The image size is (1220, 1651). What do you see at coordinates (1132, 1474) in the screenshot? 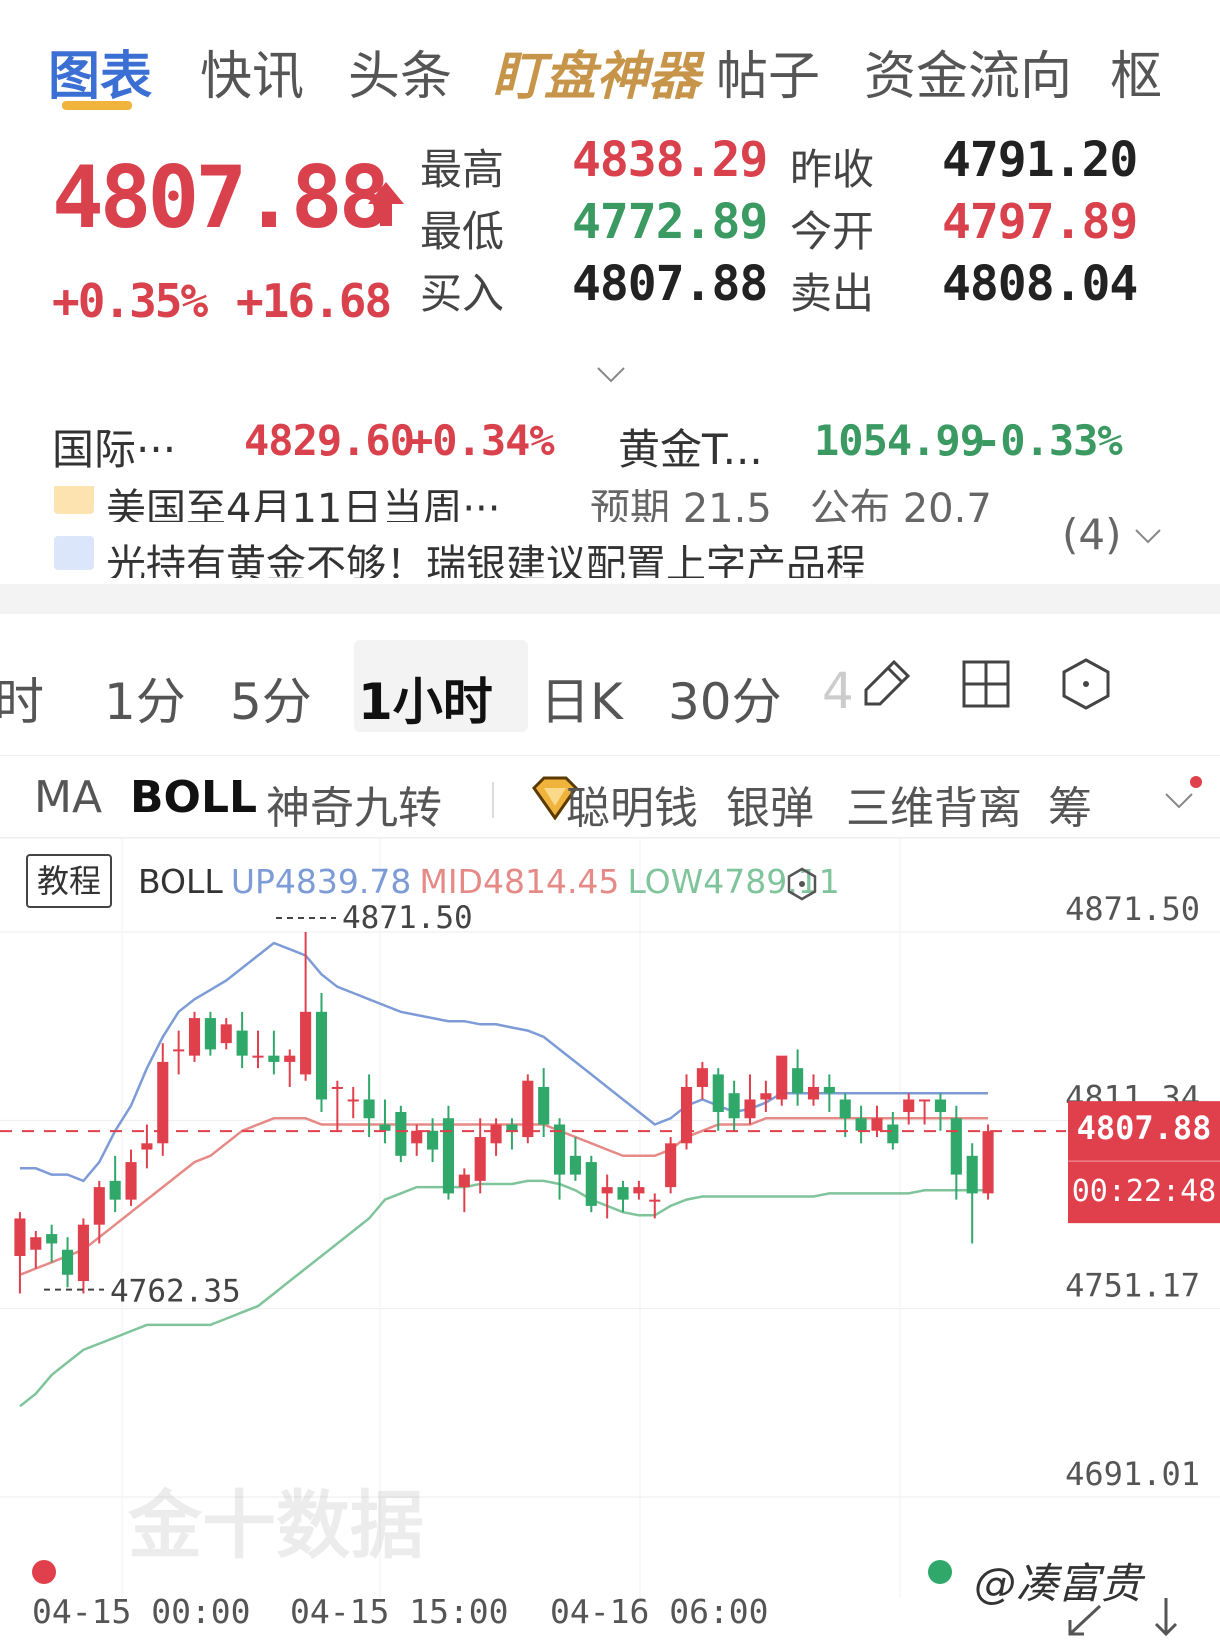
I see `y-axis-label: 4691.01` at bounding box center [1132, 1474].